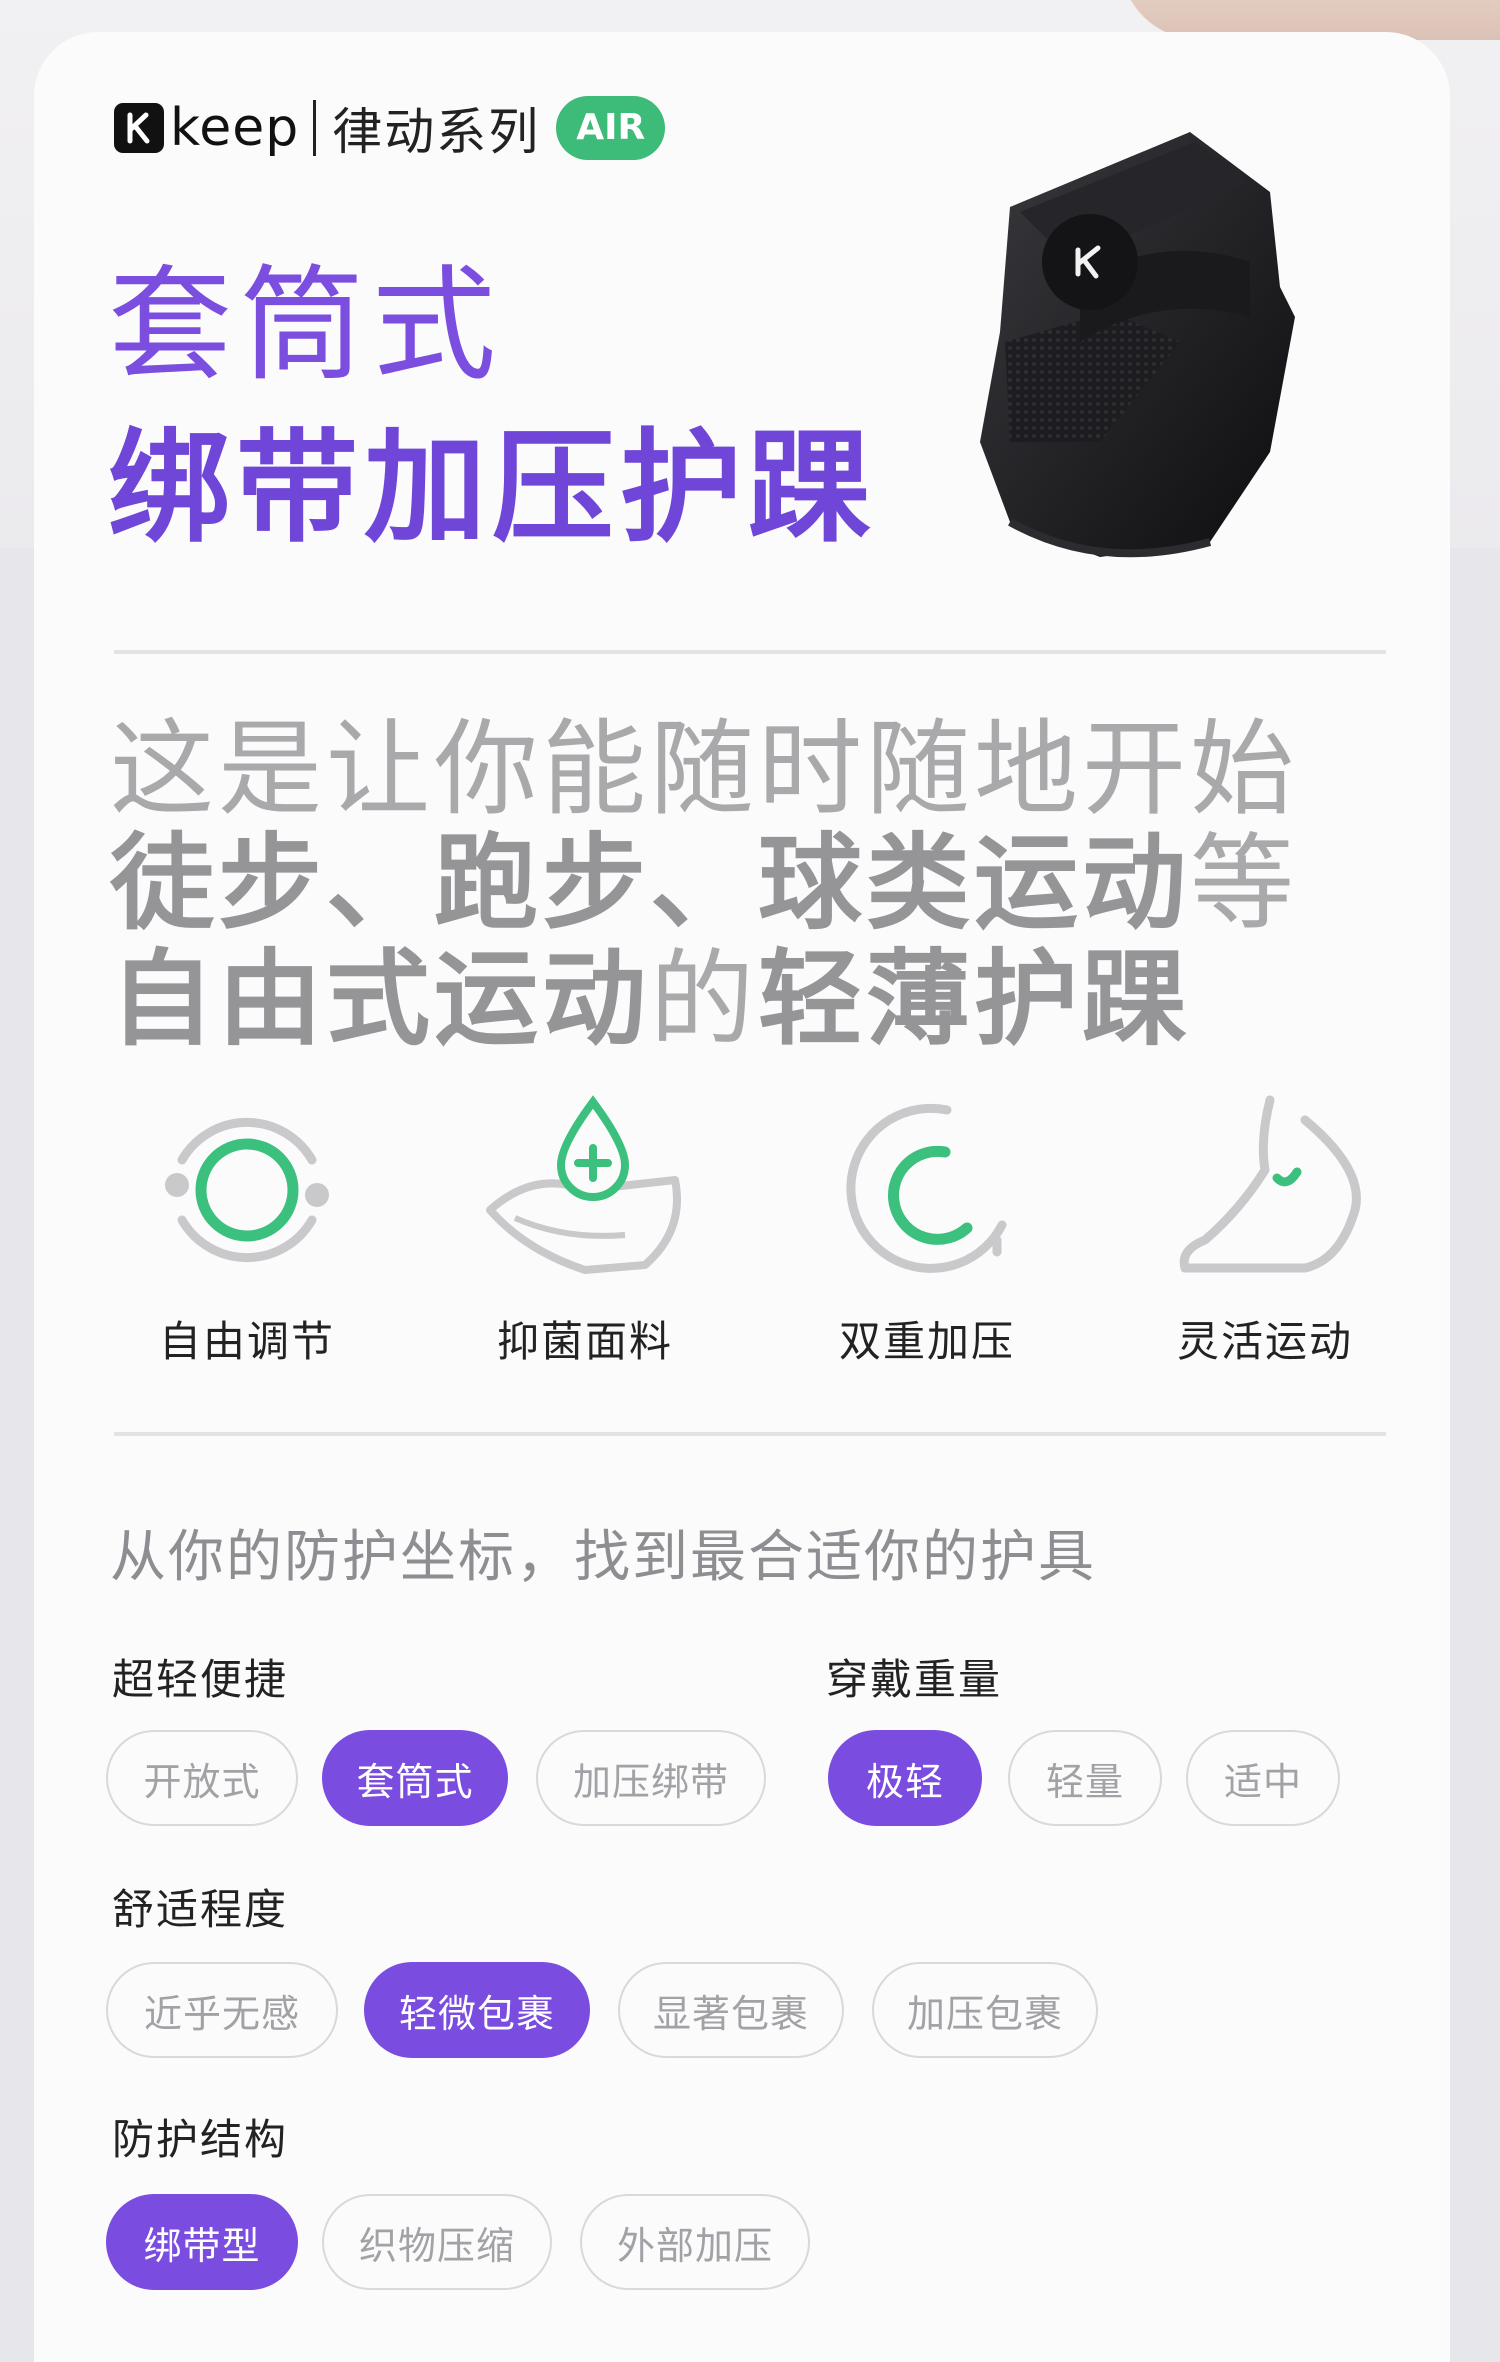  I want to click on option-external-compression: 外部加压, so click(695, 2242).